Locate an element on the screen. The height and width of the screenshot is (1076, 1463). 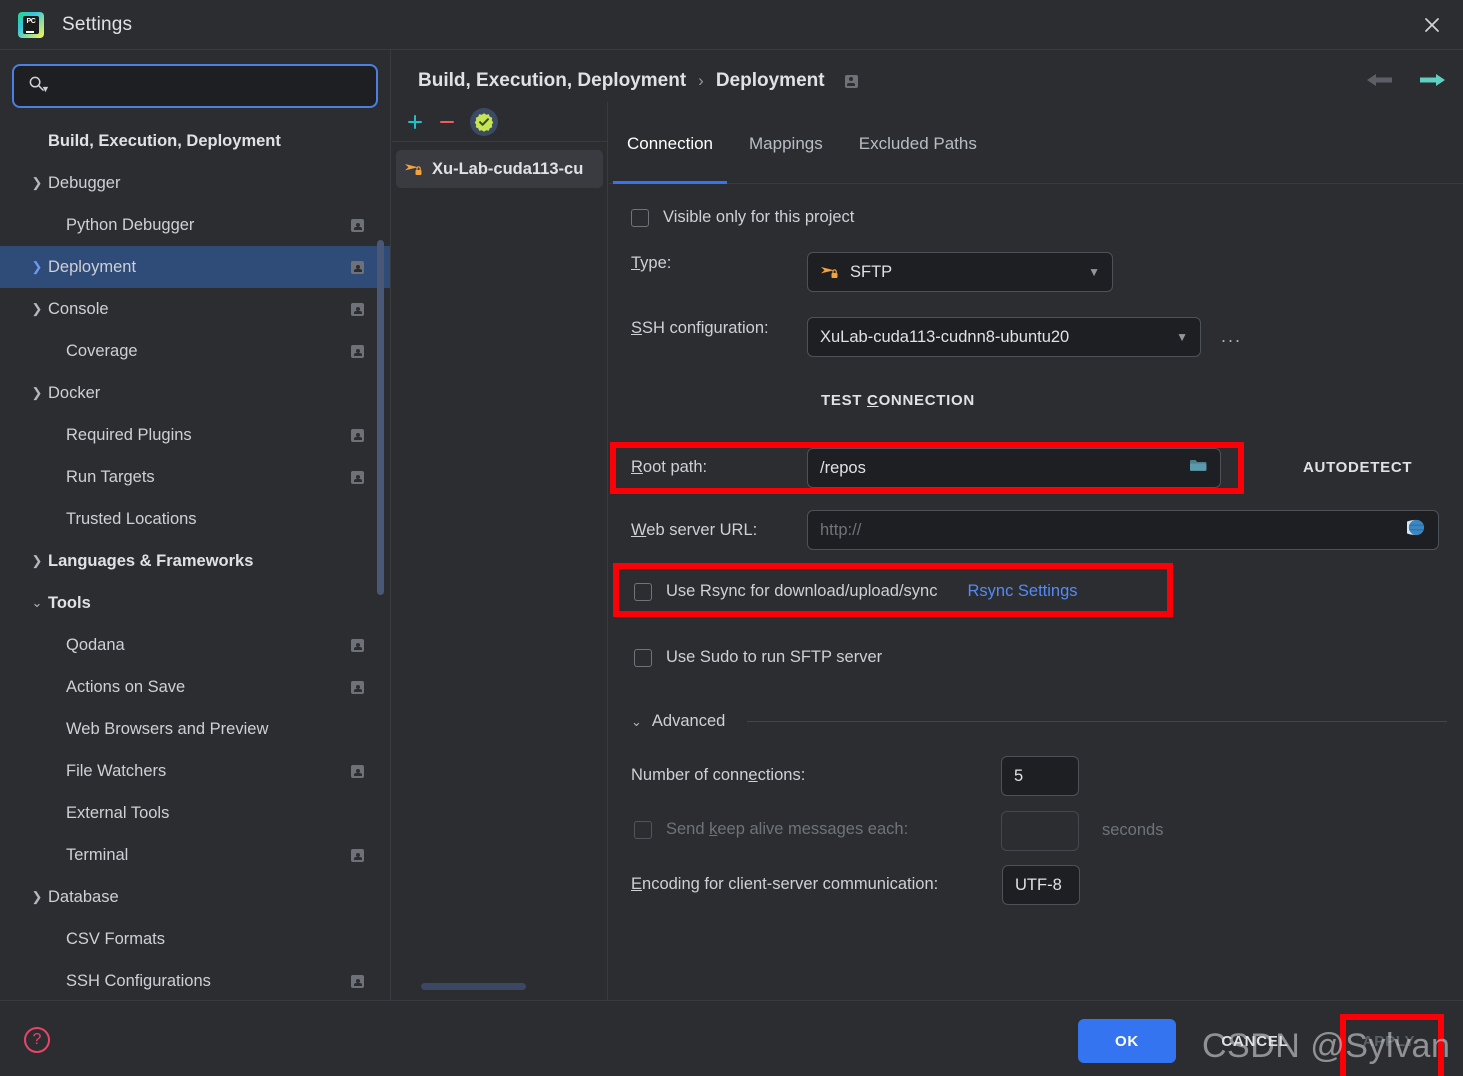
tab-excluded-paths: Excluded Paths is located at coordinates (918, 153).